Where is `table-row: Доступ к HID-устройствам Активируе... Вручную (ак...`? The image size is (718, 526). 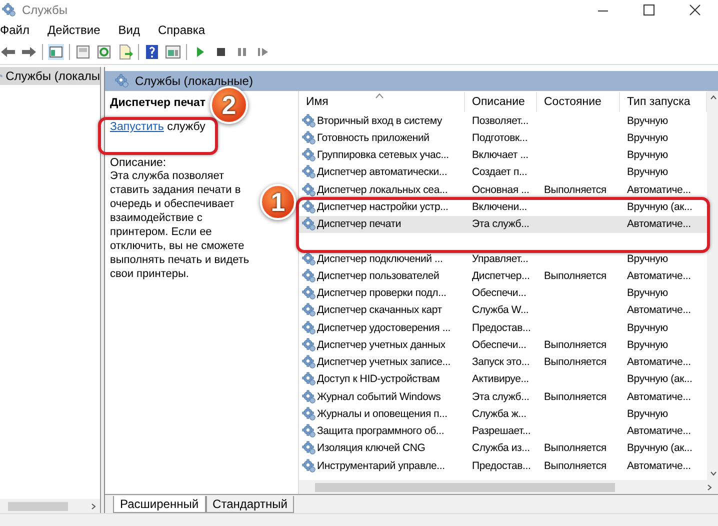 table-row: Доступ к HID-устройствам Активируе... Вручную (ак... is located at coordinates (503, 379).